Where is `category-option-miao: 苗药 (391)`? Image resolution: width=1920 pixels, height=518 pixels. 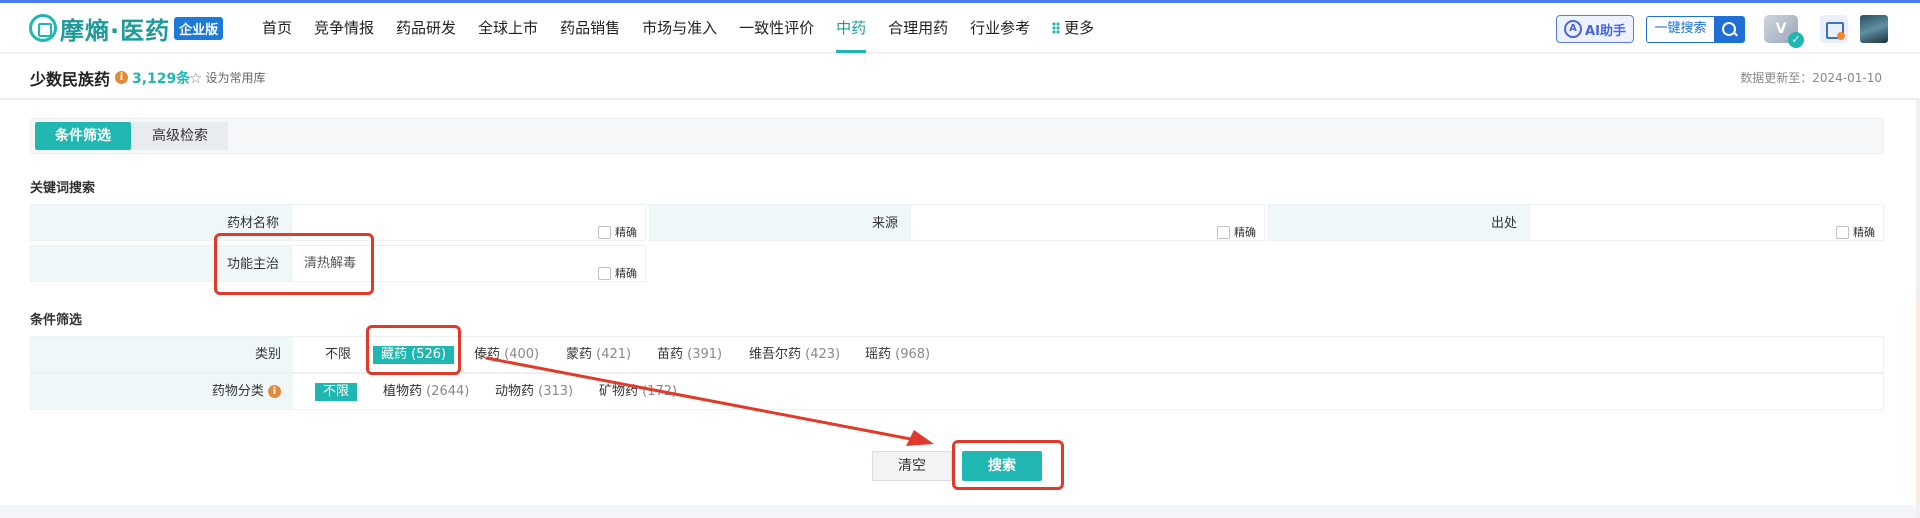
category-option-miao: 苗药 (391) is located at coordinates (689, 355).